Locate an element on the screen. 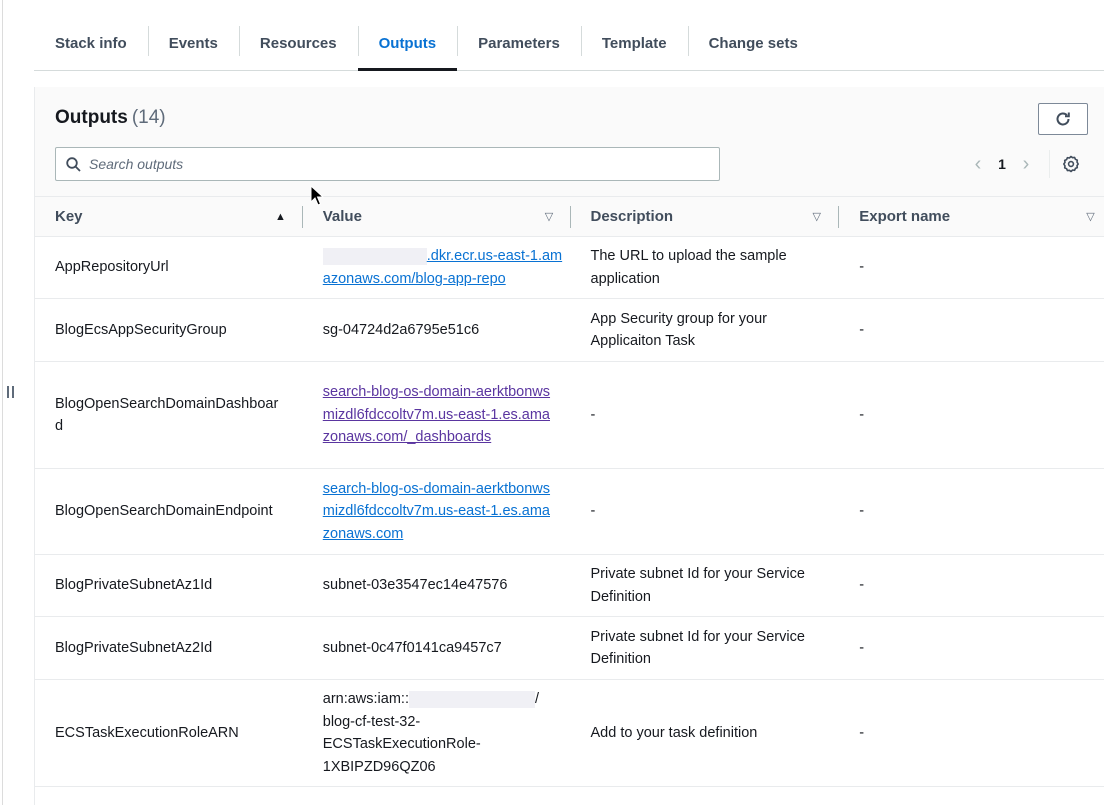 The image size is (1104, 805). column-header-value: Value ▽ is located at coordinates (437, 216).